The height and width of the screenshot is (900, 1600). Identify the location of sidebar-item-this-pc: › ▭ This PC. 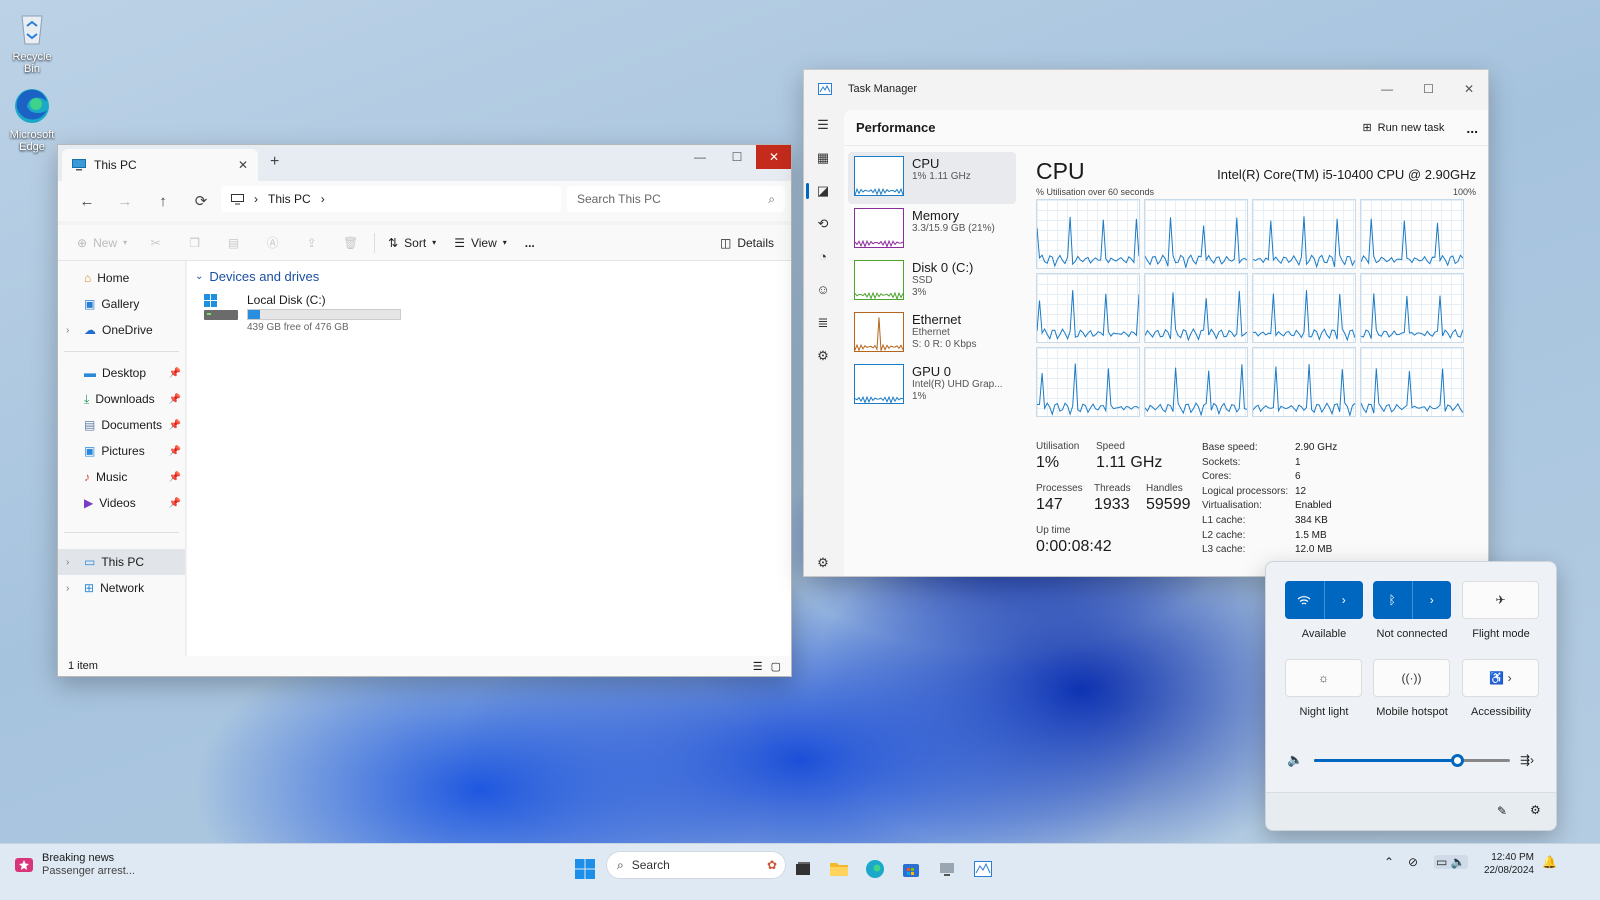
(121, 562).